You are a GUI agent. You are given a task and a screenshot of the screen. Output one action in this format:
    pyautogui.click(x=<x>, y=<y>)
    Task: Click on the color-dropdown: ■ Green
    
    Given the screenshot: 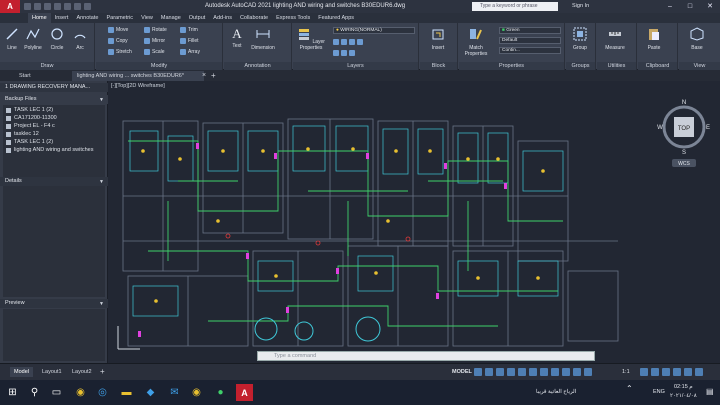 What is the action you would take?
    pyautogui.click(x=530, y=30)
    